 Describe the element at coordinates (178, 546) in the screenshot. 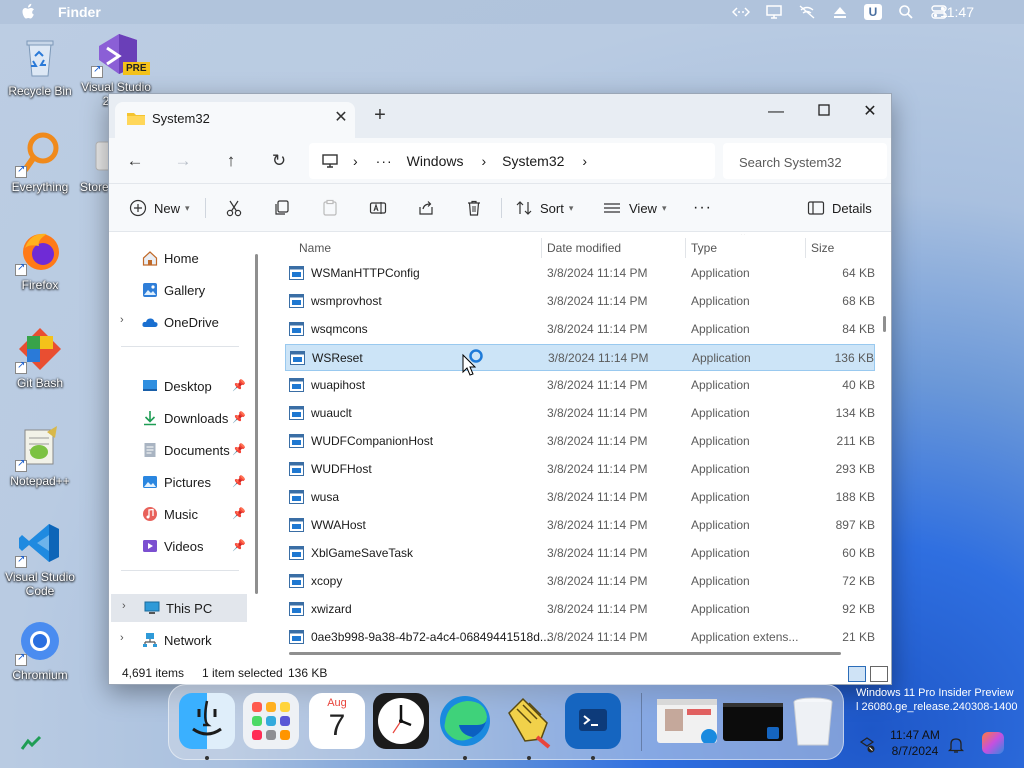

I see `nav-item-videos: Videos 📌` at that location.